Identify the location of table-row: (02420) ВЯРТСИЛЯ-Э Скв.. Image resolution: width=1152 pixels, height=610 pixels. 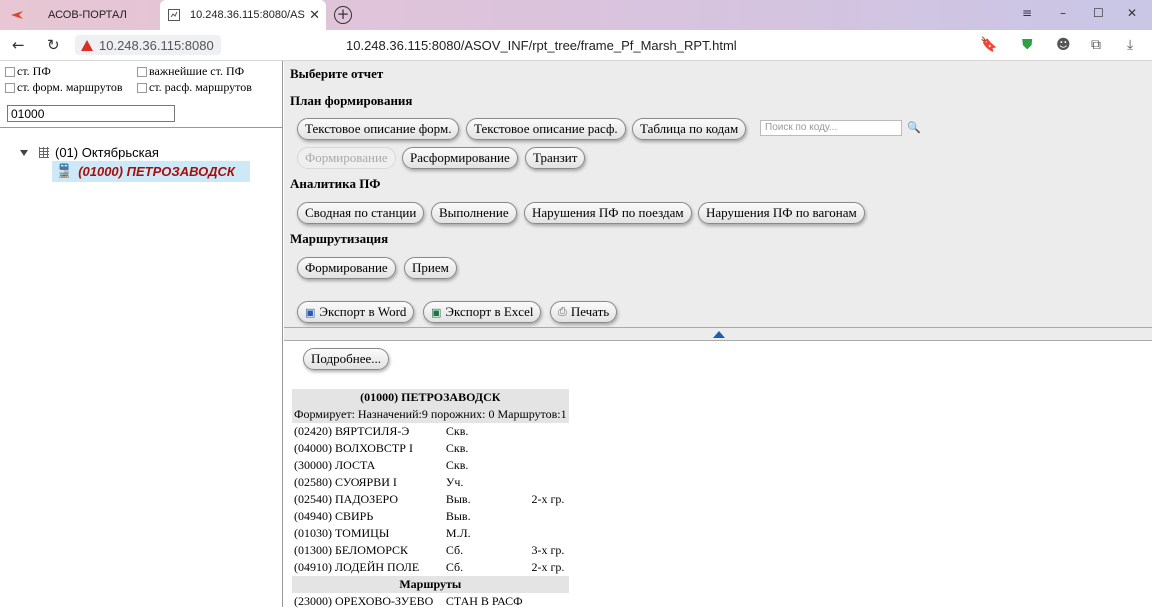
(430, 431).